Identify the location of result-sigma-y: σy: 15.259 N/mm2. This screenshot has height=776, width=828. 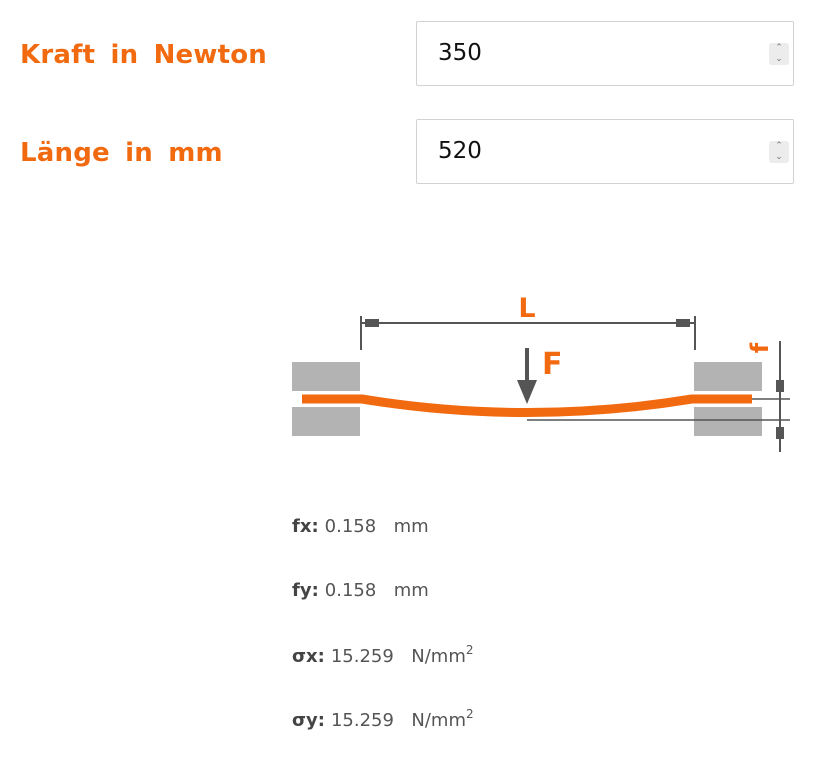
(383, 719).